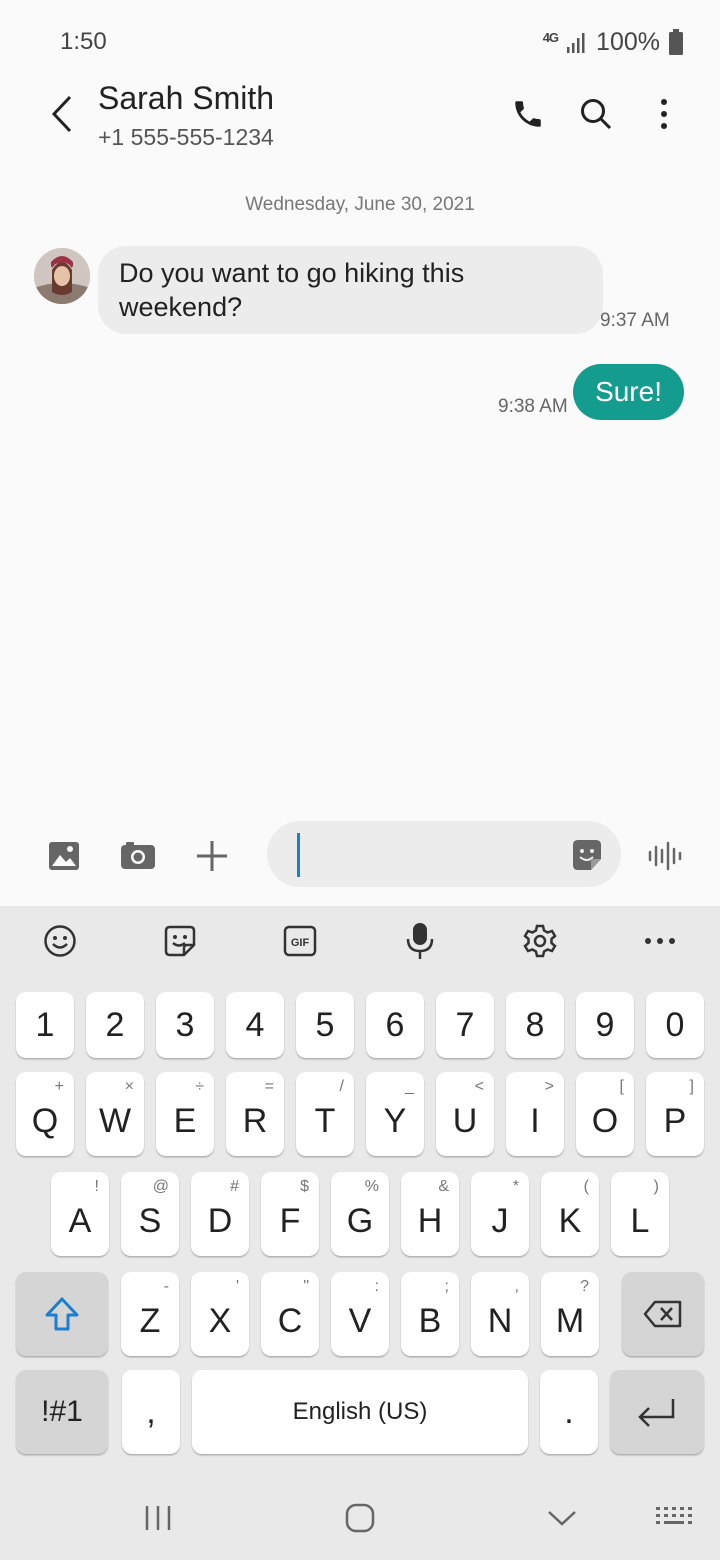  Describe the element at coordinates (569, 1412) in the screenshot. I see `period-key: .` at that location.